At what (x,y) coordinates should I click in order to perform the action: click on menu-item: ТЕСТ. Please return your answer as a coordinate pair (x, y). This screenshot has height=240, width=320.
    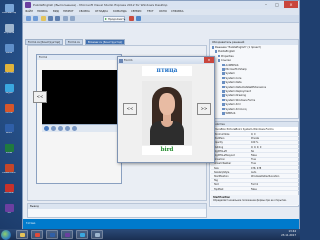
    Looking at the image, I should click on (150, 11).